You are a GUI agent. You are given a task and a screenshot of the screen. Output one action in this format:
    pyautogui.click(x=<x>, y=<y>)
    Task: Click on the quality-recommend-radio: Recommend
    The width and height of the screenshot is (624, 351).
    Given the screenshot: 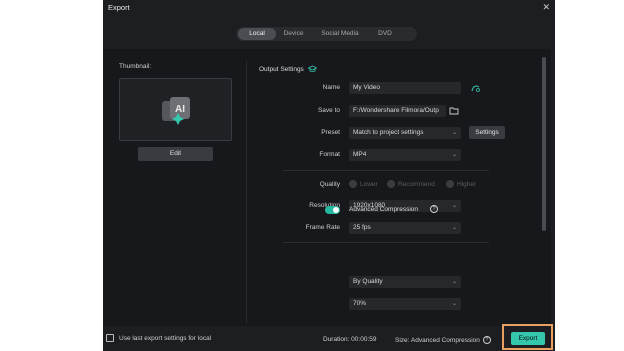 What is the action you would take?
    pyautogui.click(x=411, y=184)
    